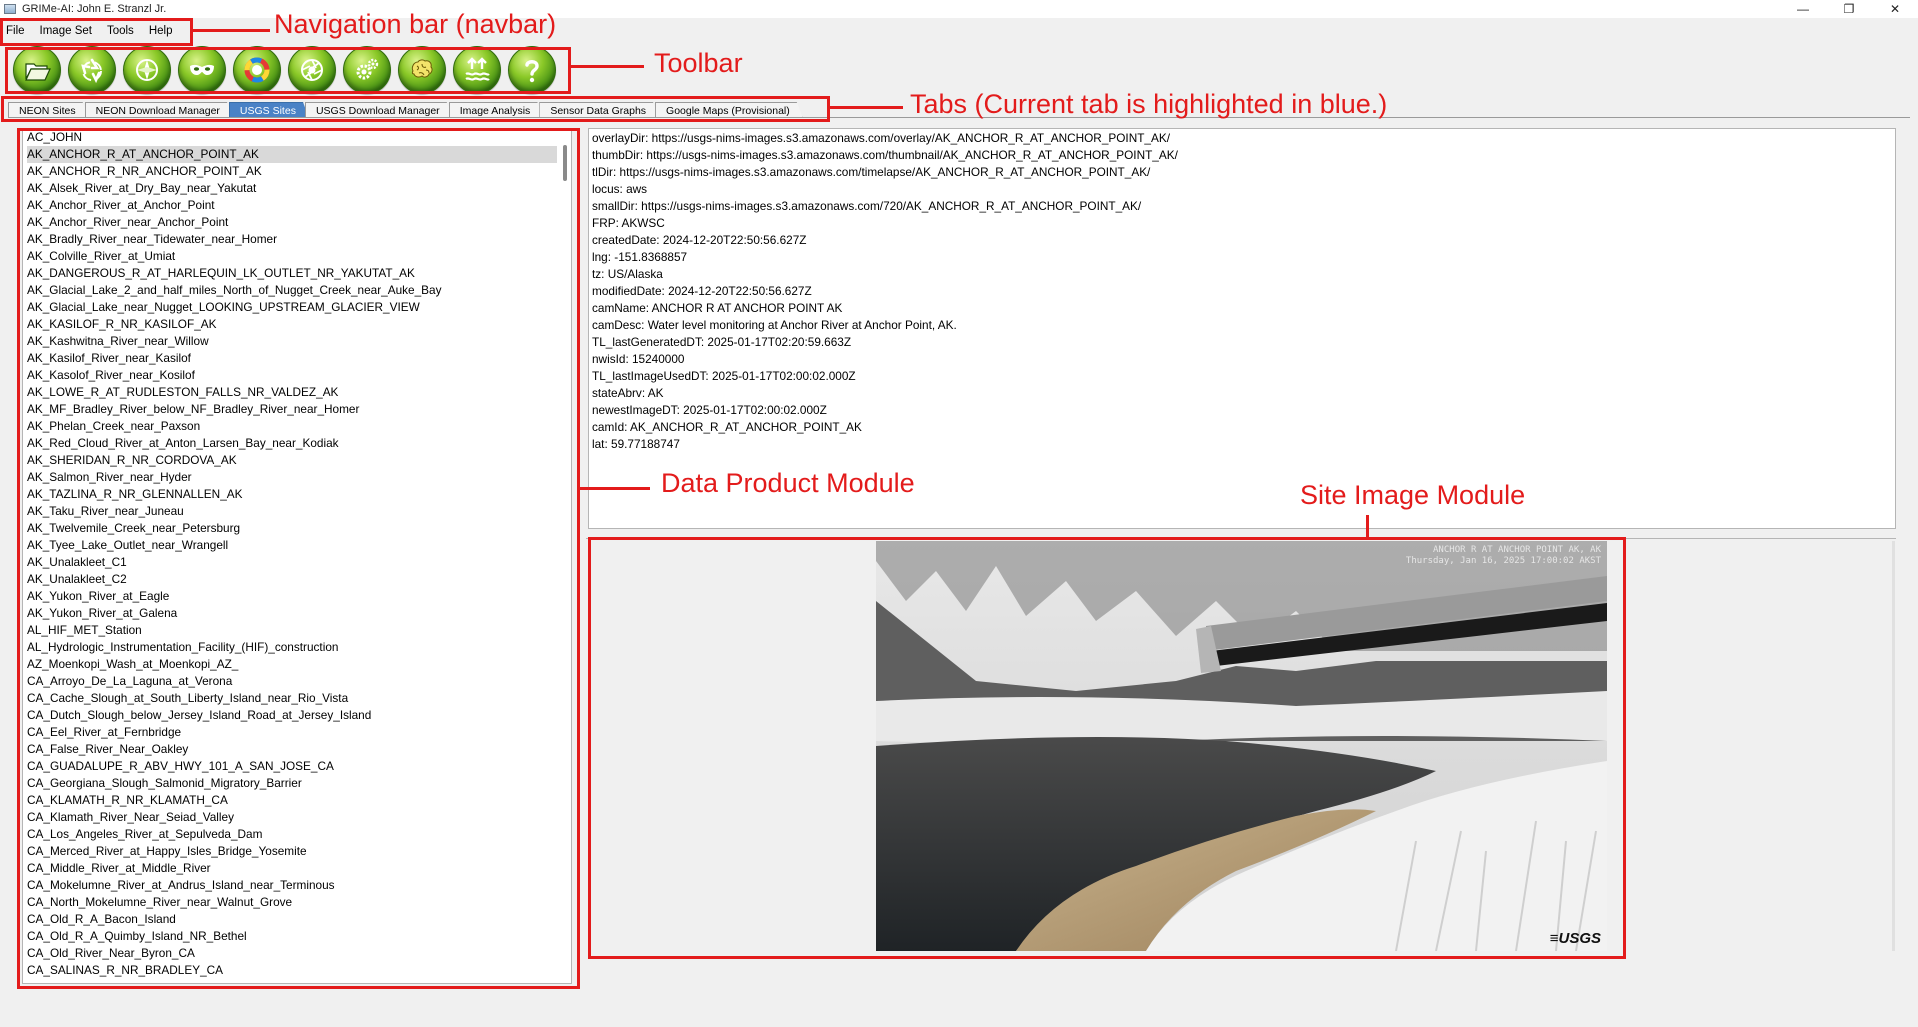 The image size is (1918, 1027). What do you see at coordinates (294, 358) in the screenshot?
I see `site-list-item: AK_Kasilof_River_near_Kasilof` at bounding box center [294, 358].